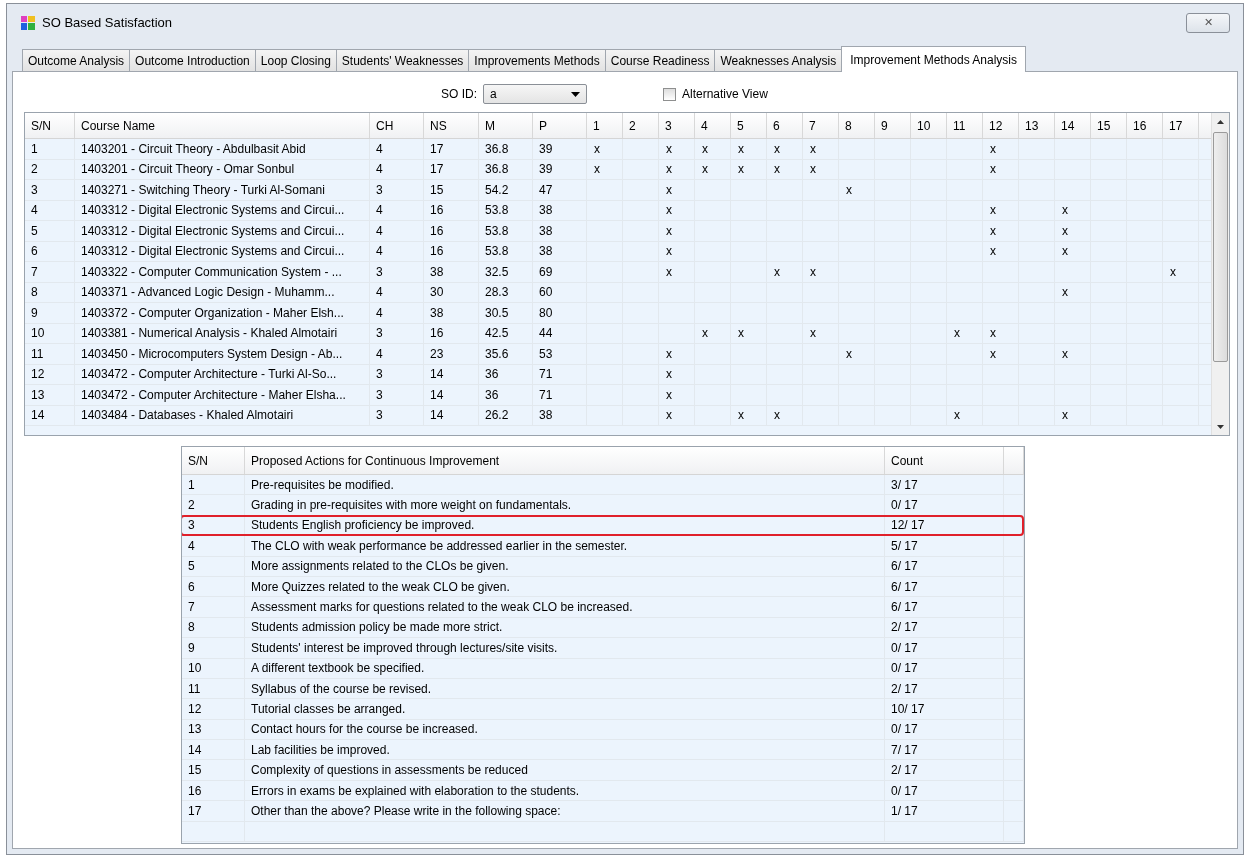  I want to click on arrow-up-icon, so click(1220, 121).